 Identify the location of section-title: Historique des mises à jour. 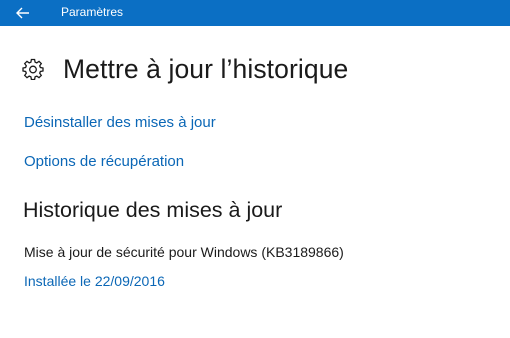
(153, 210).